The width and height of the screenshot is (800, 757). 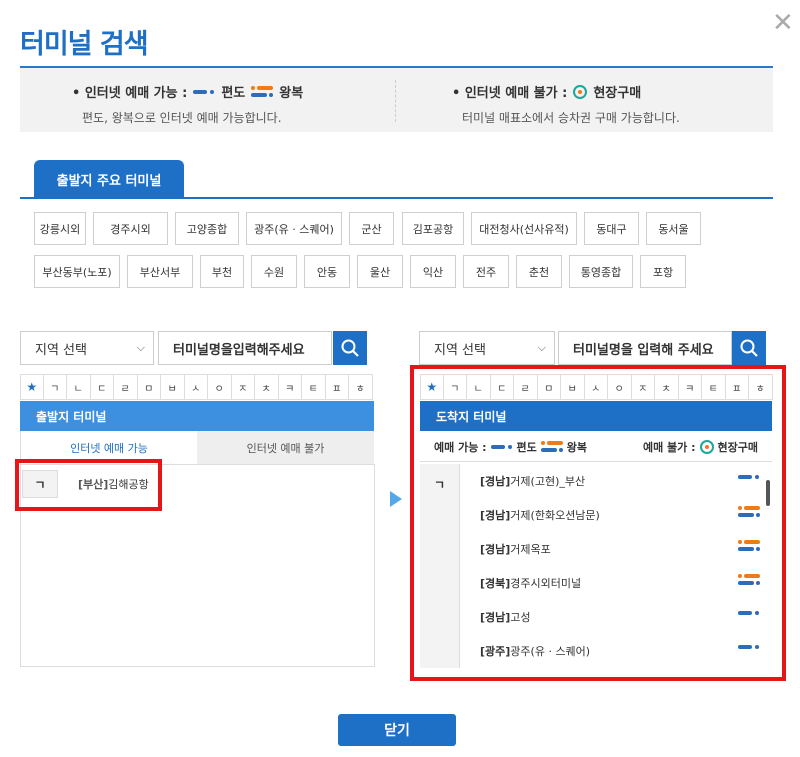 I want to click on consonant-tab: ㄱ, so click(x=55, y=387).